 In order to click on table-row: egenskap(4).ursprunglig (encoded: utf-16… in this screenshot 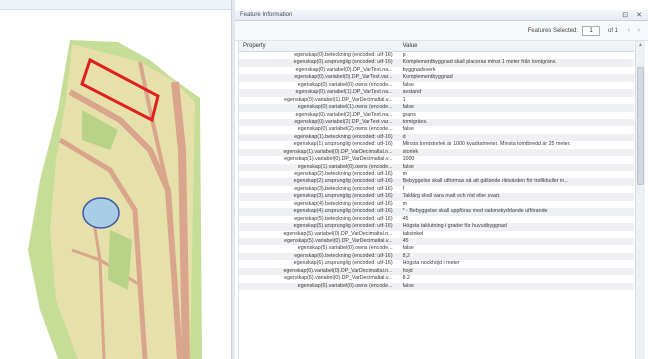, I will do `click(436, 212)`.